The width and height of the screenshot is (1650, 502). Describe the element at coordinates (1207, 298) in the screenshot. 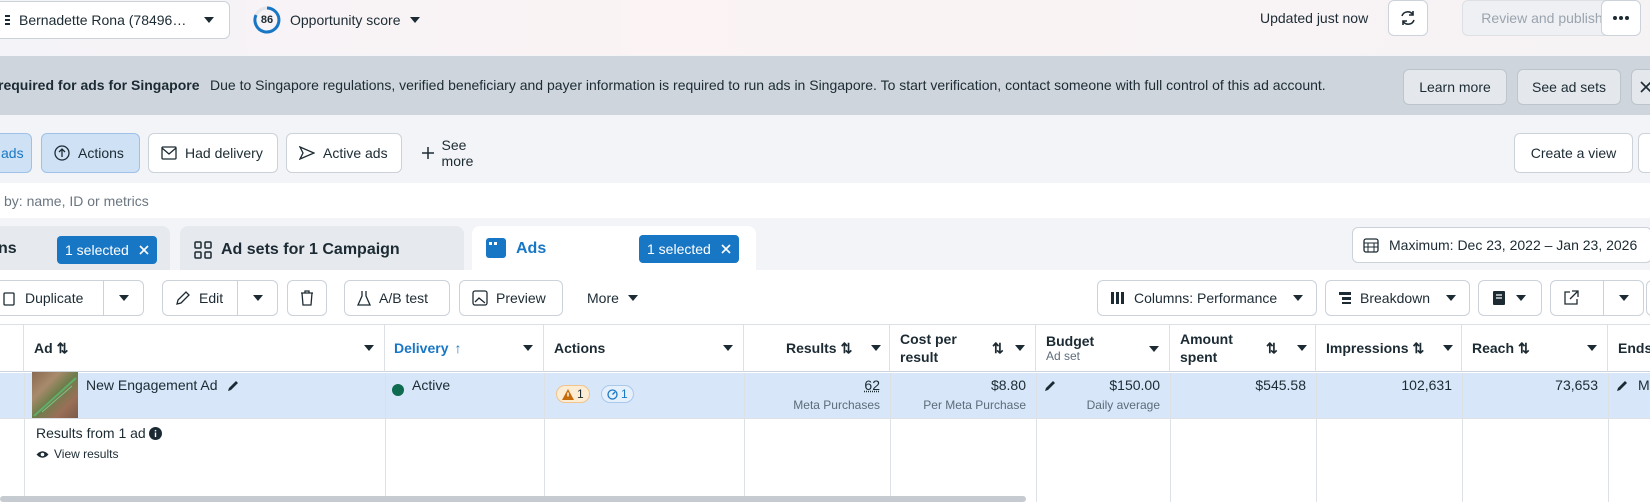

I see `columns-button: Columns: Performance` at that location.